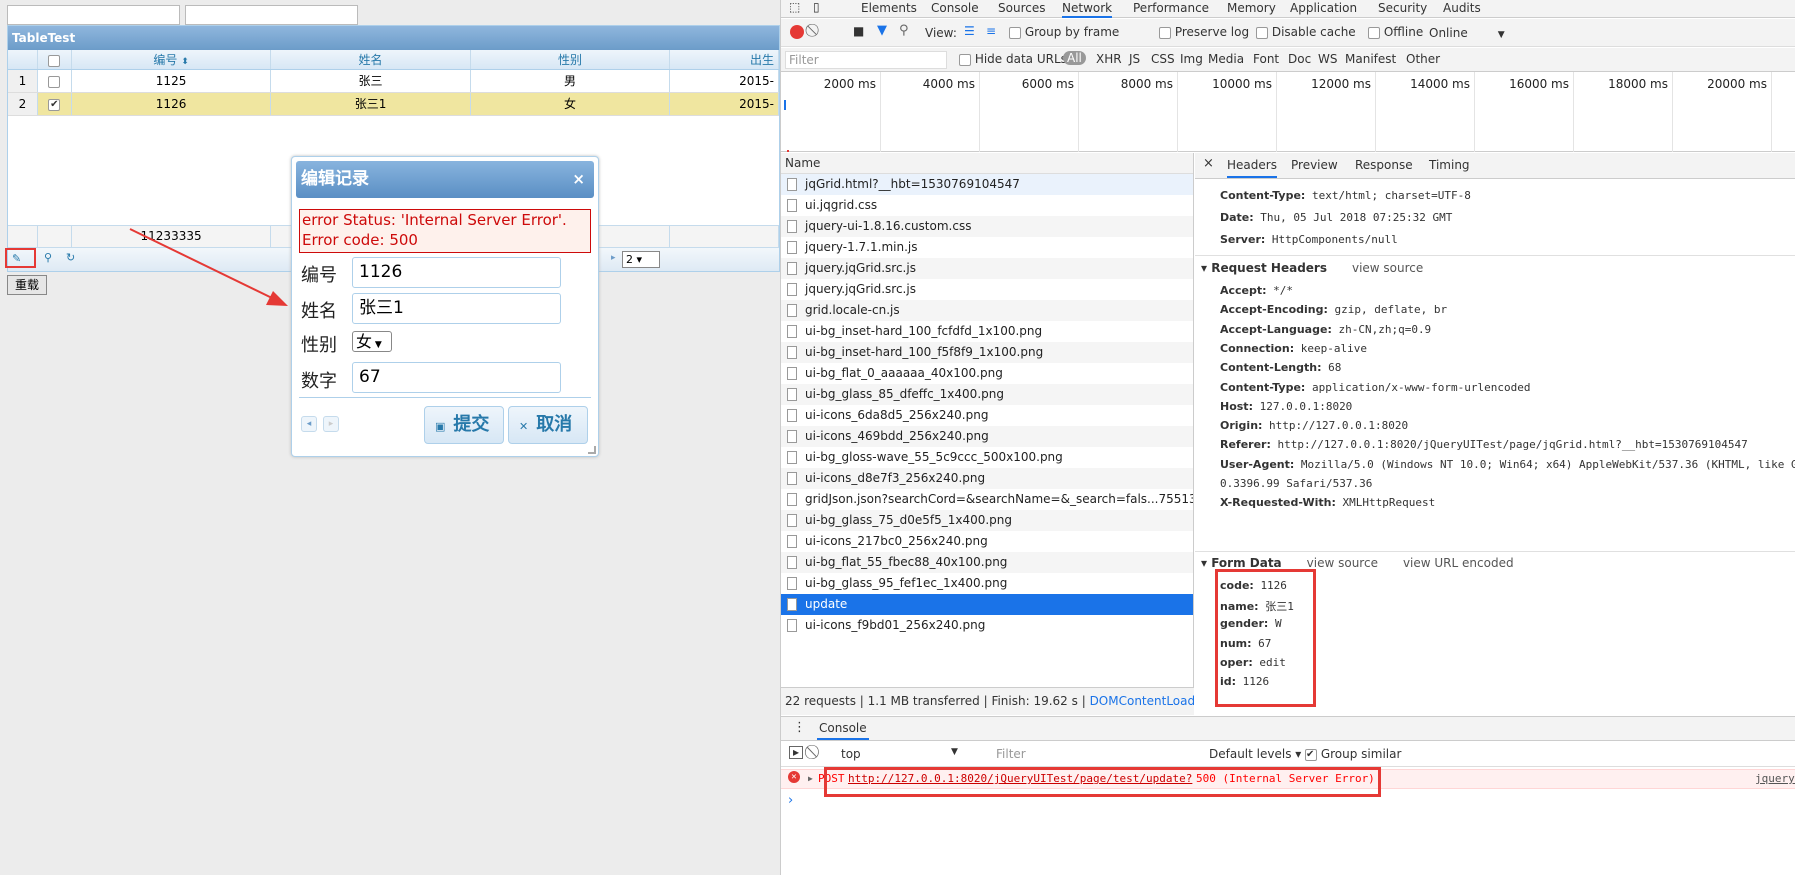 Image resolution: width=1795 pixels, height=875 pixels. What do you see at coordinates (1323, 9) in the screenshot?
I see `tab-application: Application` at bounding box center [1323, 9].